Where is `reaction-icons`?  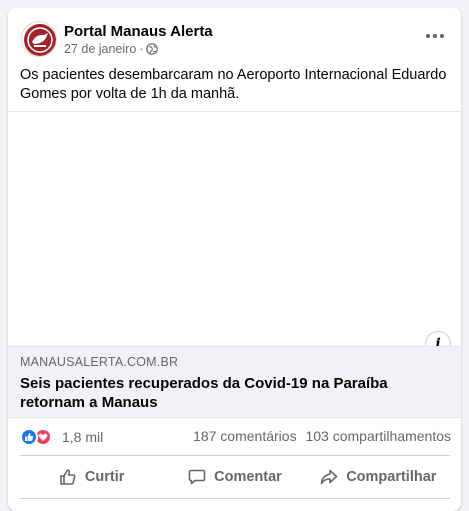
reaction-icons is located at coordinates (38, 437).